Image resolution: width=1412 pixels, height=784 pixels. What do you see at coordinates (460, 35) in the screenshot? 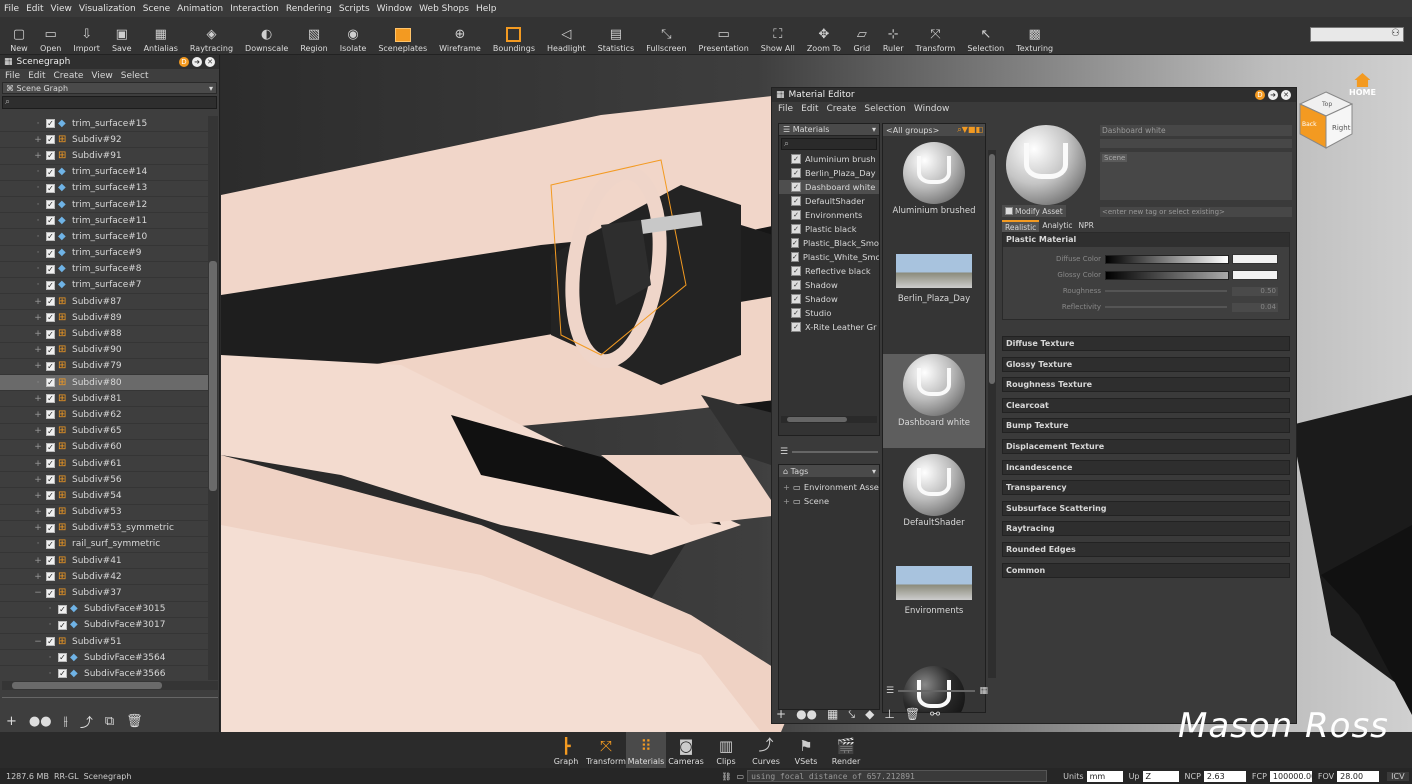
I see `wireframe-button: ⊕ Wireframe` at bounding box center [460, 35].